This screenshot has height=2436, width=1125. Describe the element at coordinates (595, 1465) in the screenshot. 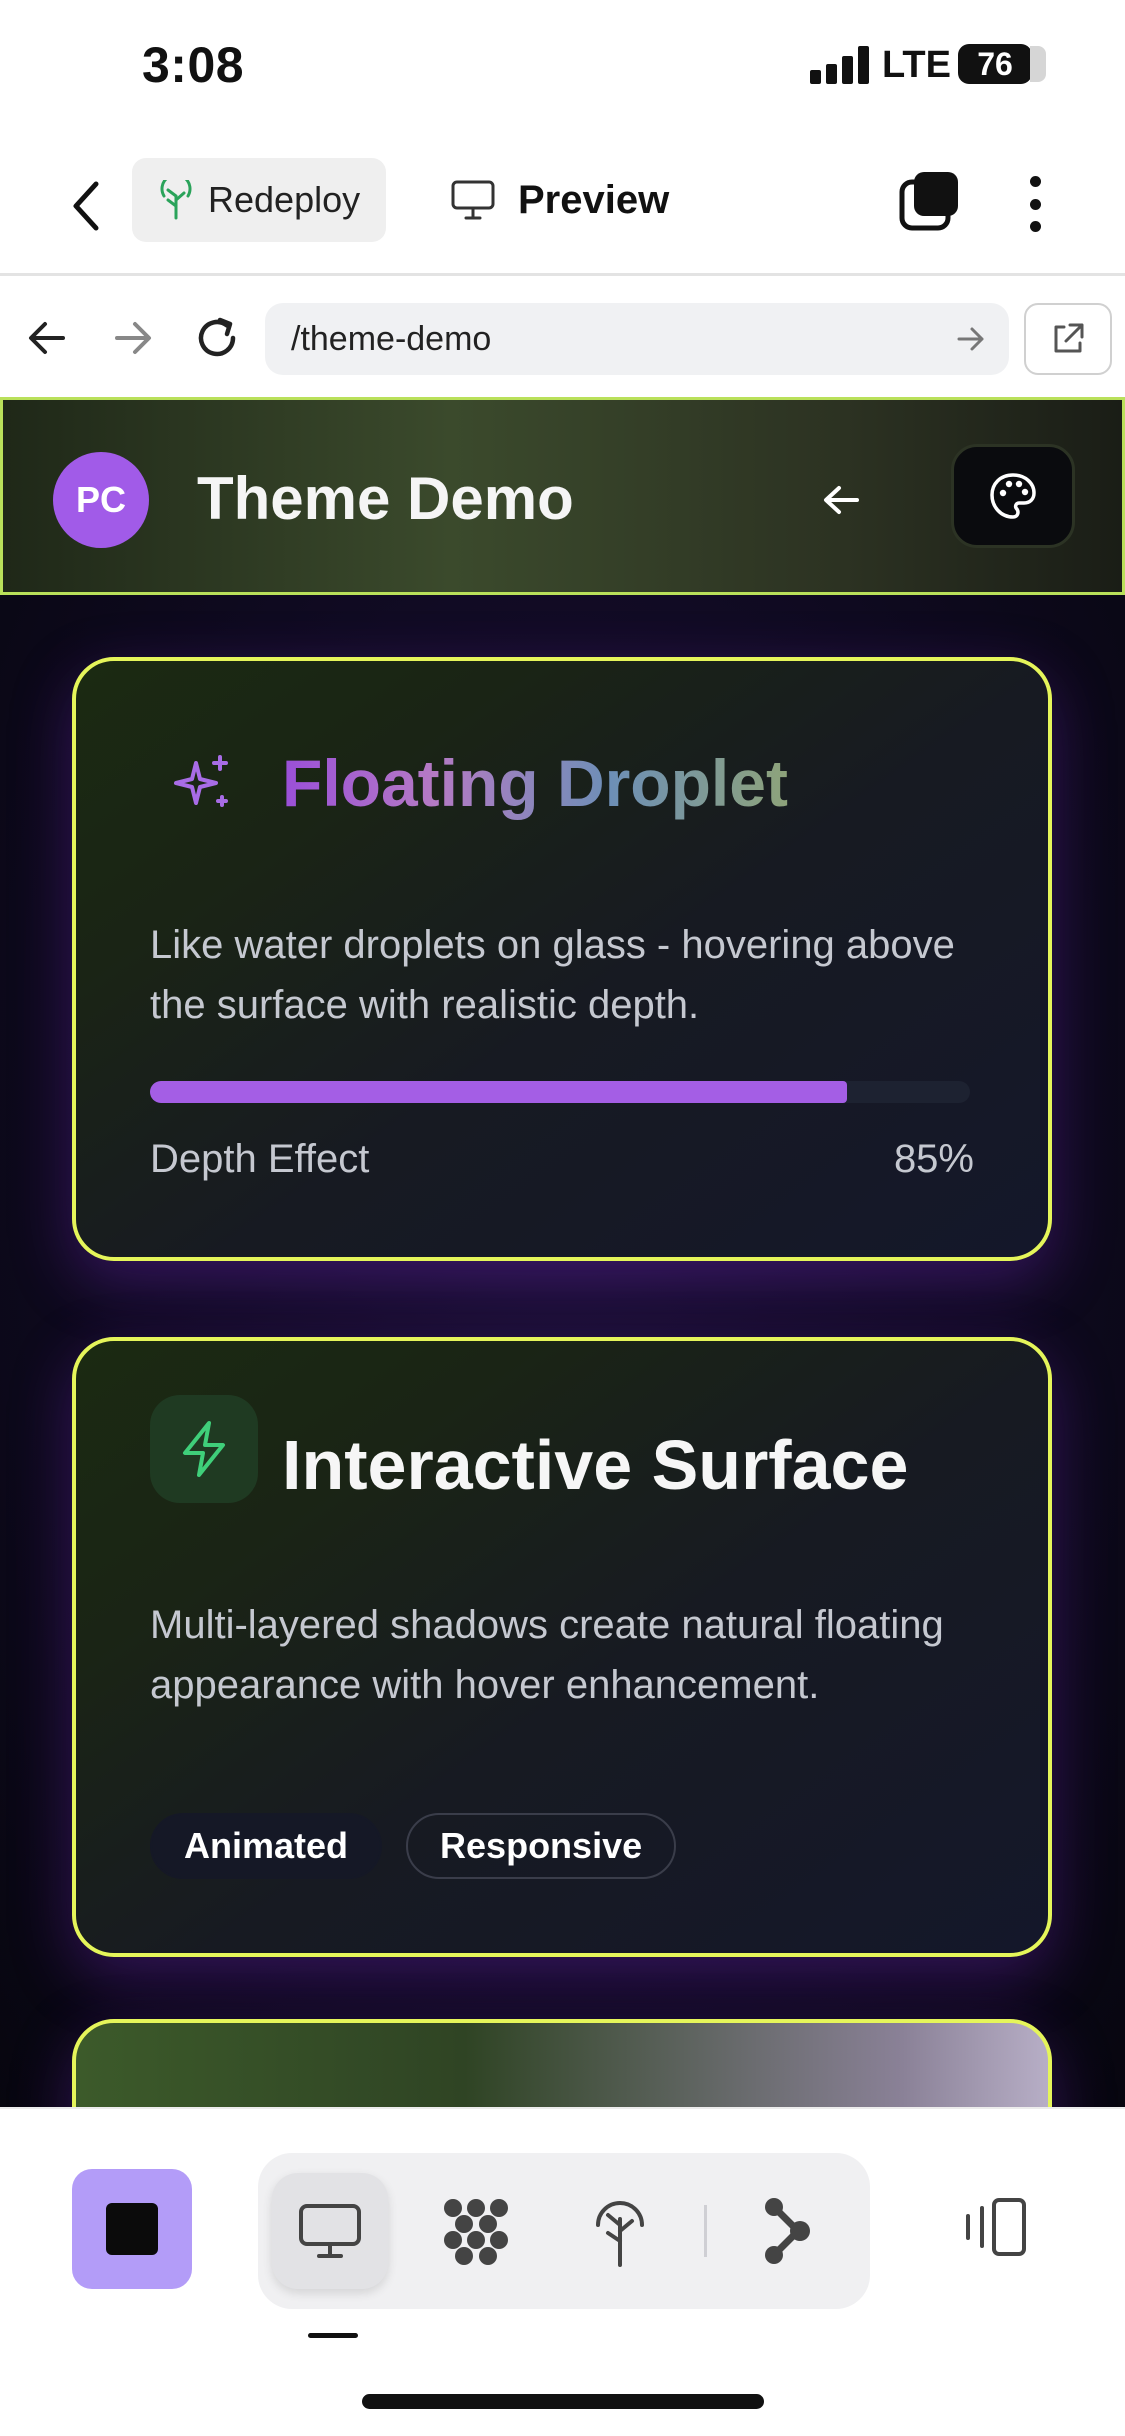

I see `card-title: Interactive Surface` at that location.